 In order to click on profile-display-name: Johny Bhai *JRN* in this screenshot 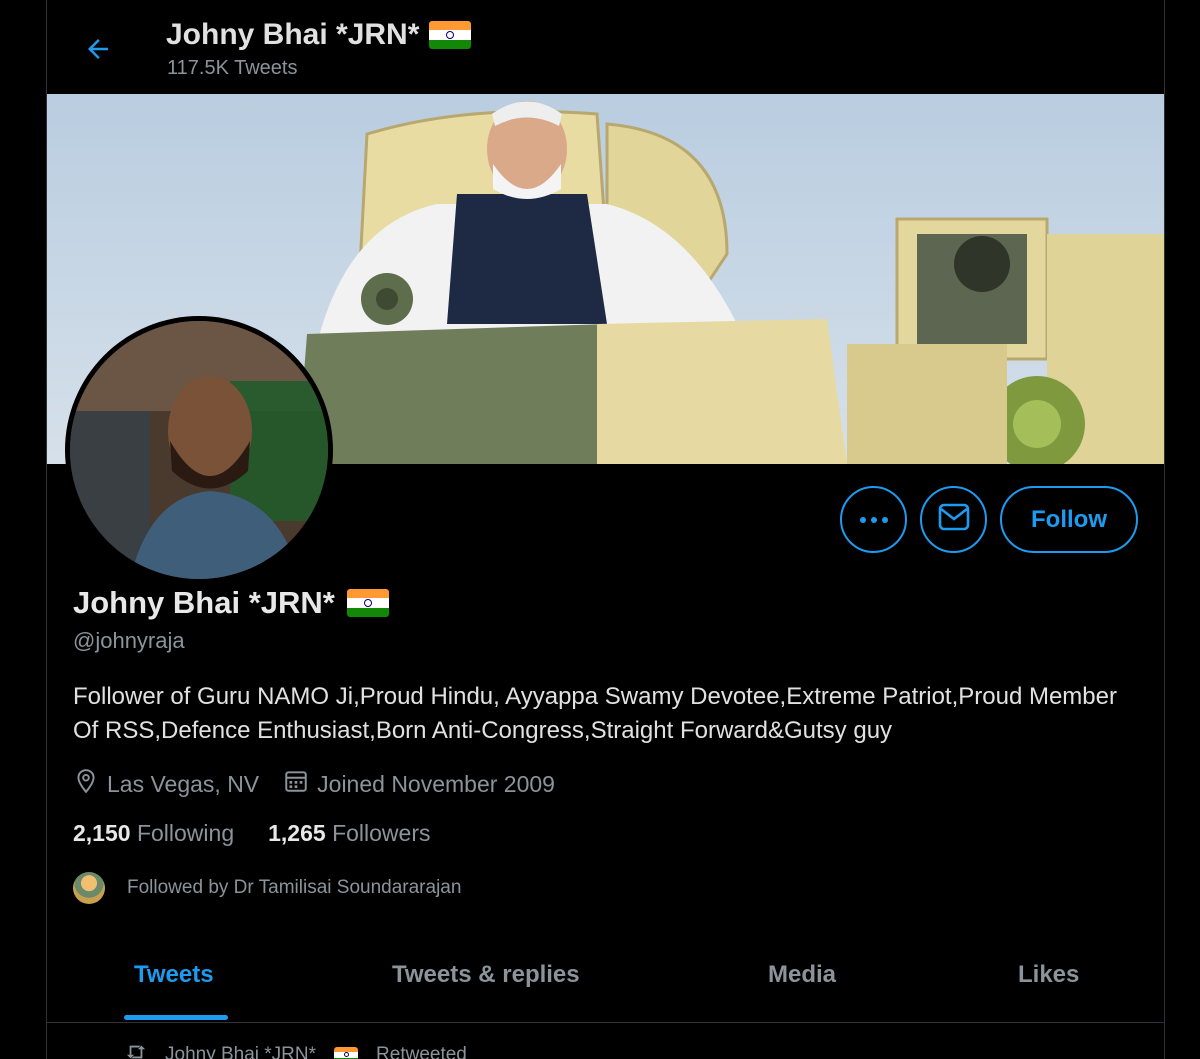, I will do `click(204, 602)`.